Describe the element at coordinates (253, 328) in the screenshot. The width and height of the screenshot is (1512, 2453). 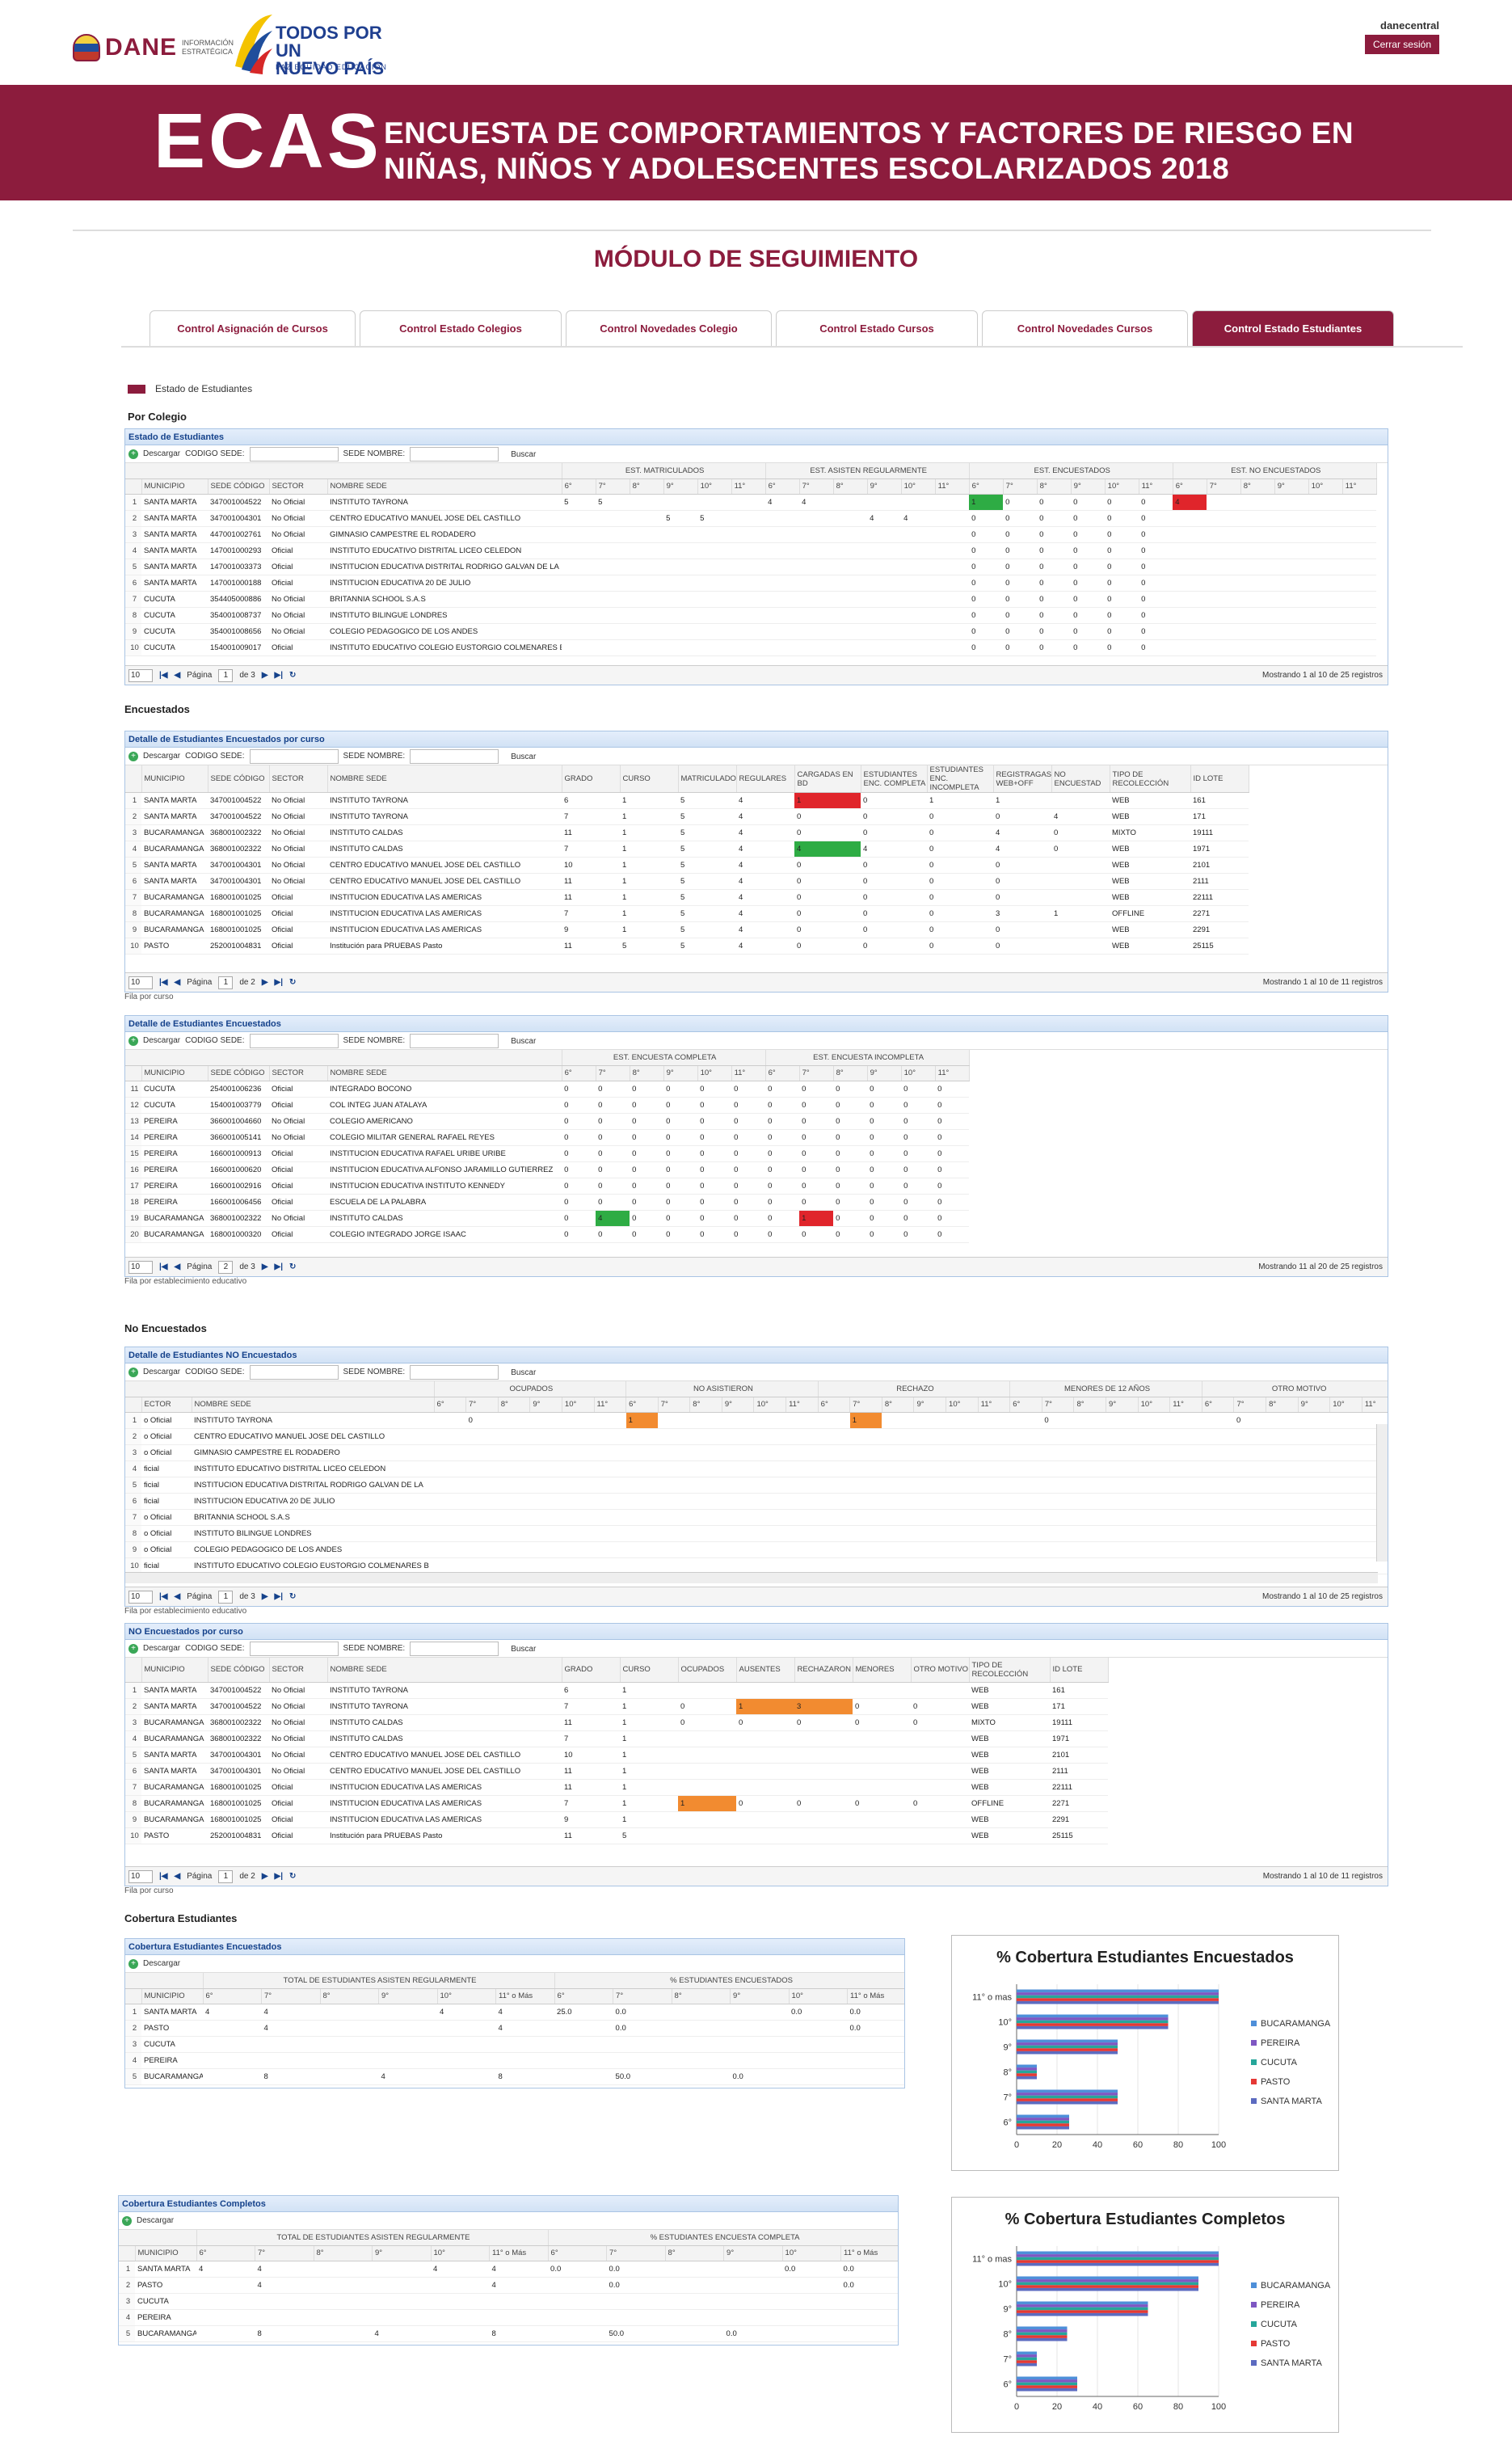
I see `tab-control-asignacion-cursos: Control Asignación de Cursos` at that location.